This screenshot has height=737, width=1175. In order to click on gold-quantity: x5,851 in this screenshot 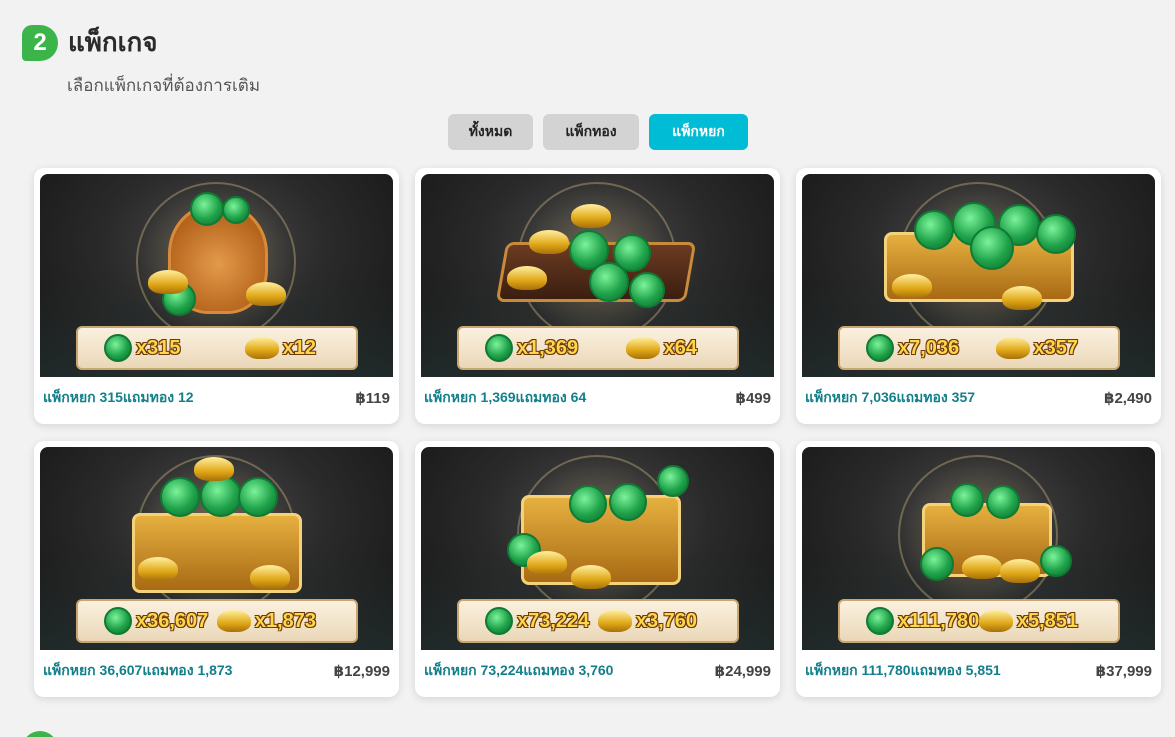, I will do `click(1047, 620)`.